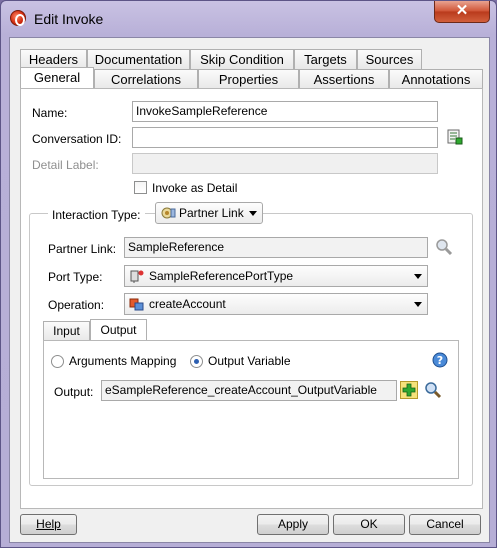  Describe the element at coordinates (455, 138) in the screenshot. I see `variable-picker-icon` at that location.